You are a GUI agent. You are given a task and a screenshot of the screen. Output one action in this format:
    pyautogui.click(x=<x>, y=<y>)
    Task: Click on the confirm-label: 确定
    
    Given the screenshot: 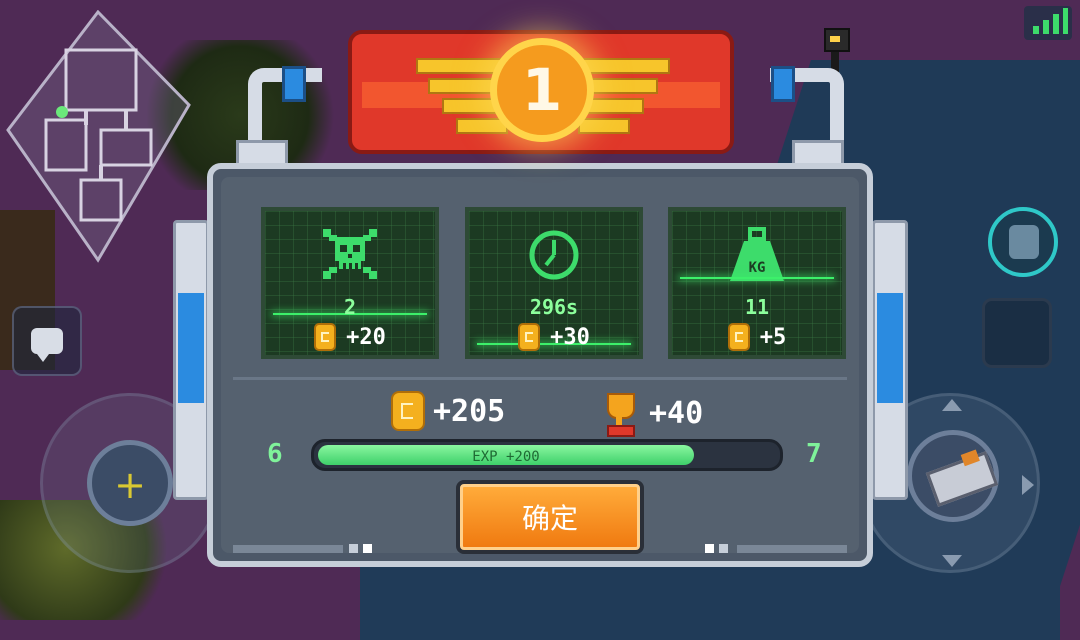 What is the action you would take?
    pyautogui.click(x=549, y=518)
    